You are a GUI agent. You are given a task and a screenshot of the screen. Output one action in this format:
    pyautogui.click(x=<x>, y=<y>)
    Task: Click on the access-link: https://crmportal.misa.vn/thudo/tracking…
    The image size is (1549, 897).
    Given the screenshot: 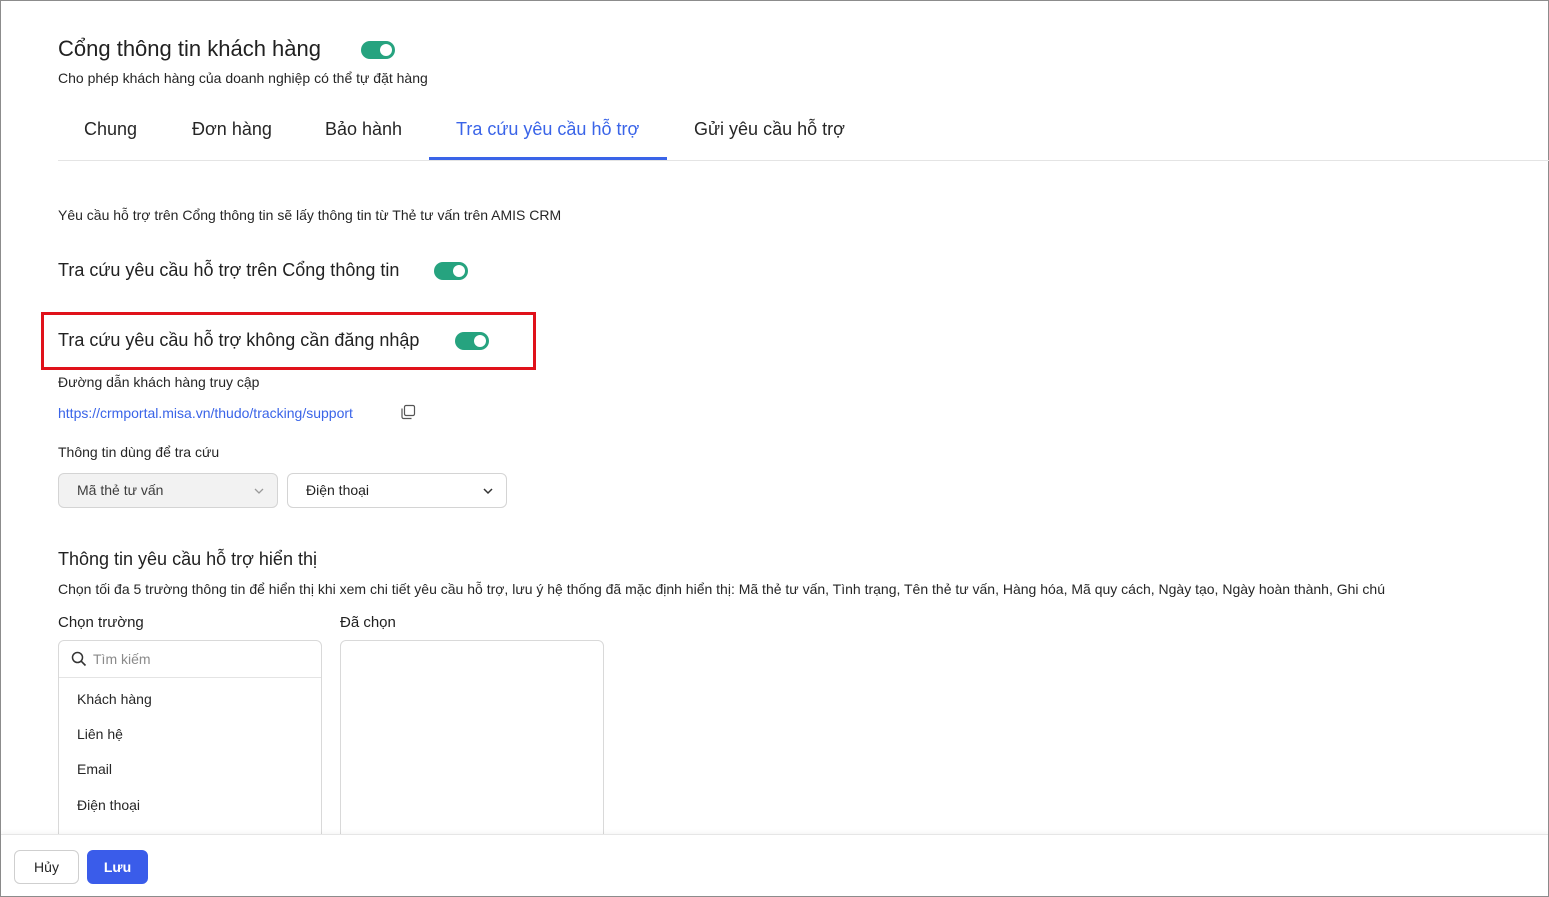 What is the action you would take?
    pyautogui.click(x=205, y=413)
    